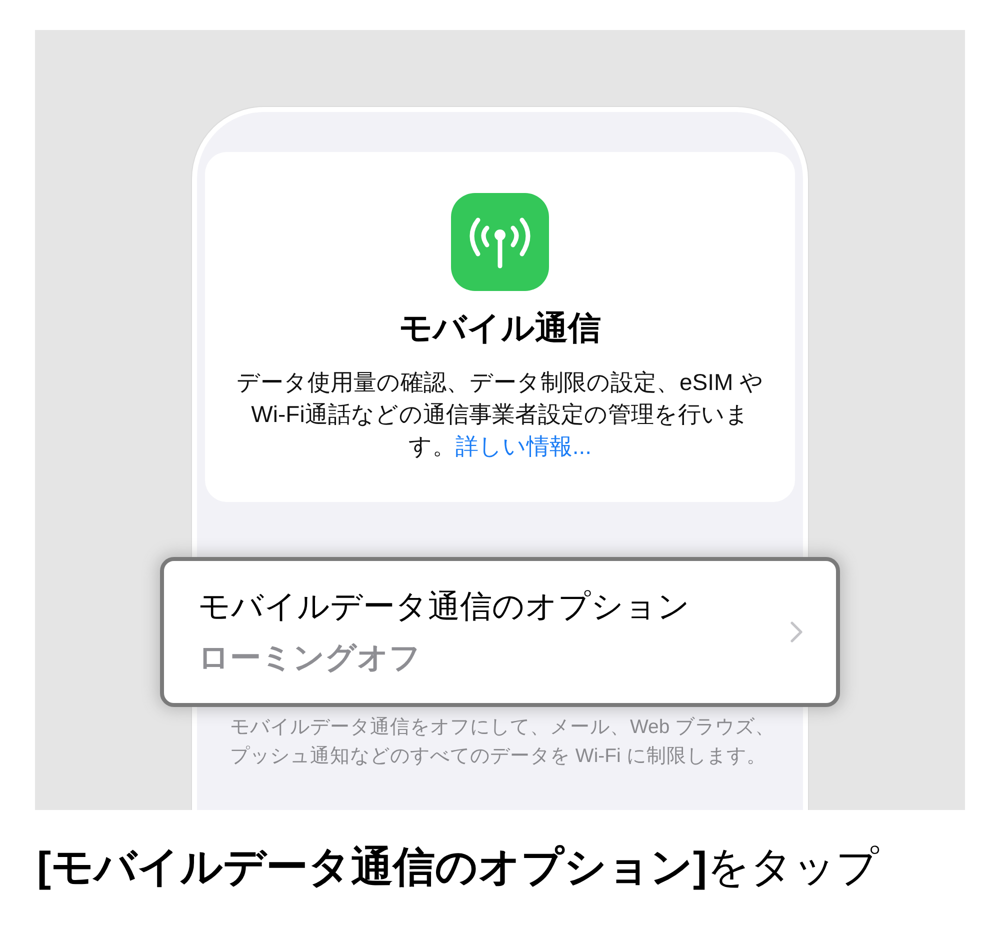 This screenshot has height=940, width=1000. Describe the element at coordinates (500, 632) in the screenshot. I see `mobile-data-options-row: モバイルデータ通信のオプション ローミングオフ` at that location.